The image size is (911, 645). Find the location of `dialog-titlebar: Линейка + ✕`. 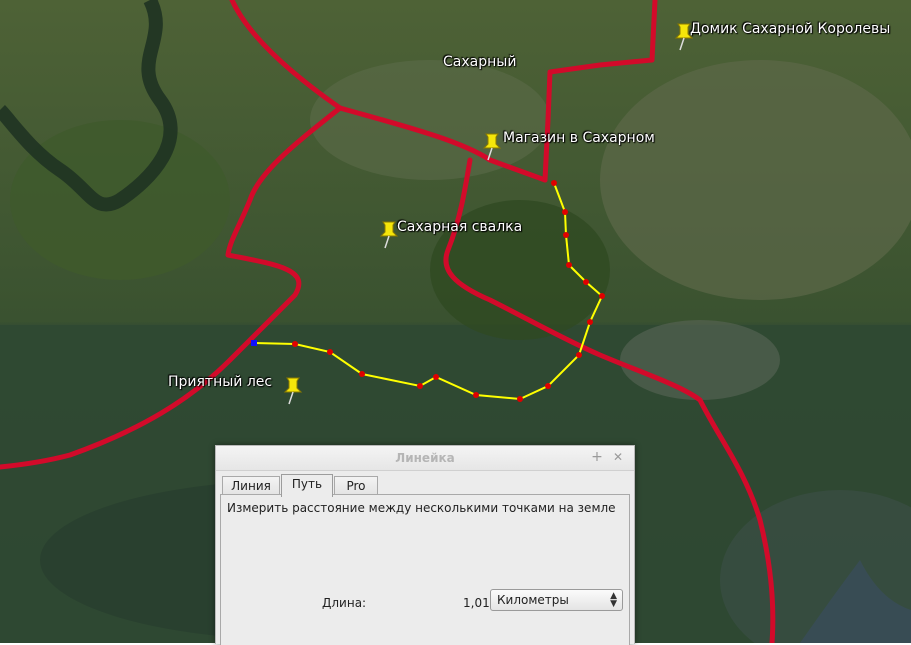

dialog-titlebar: Линейка + ✕ is located at coordinates (425, 458).